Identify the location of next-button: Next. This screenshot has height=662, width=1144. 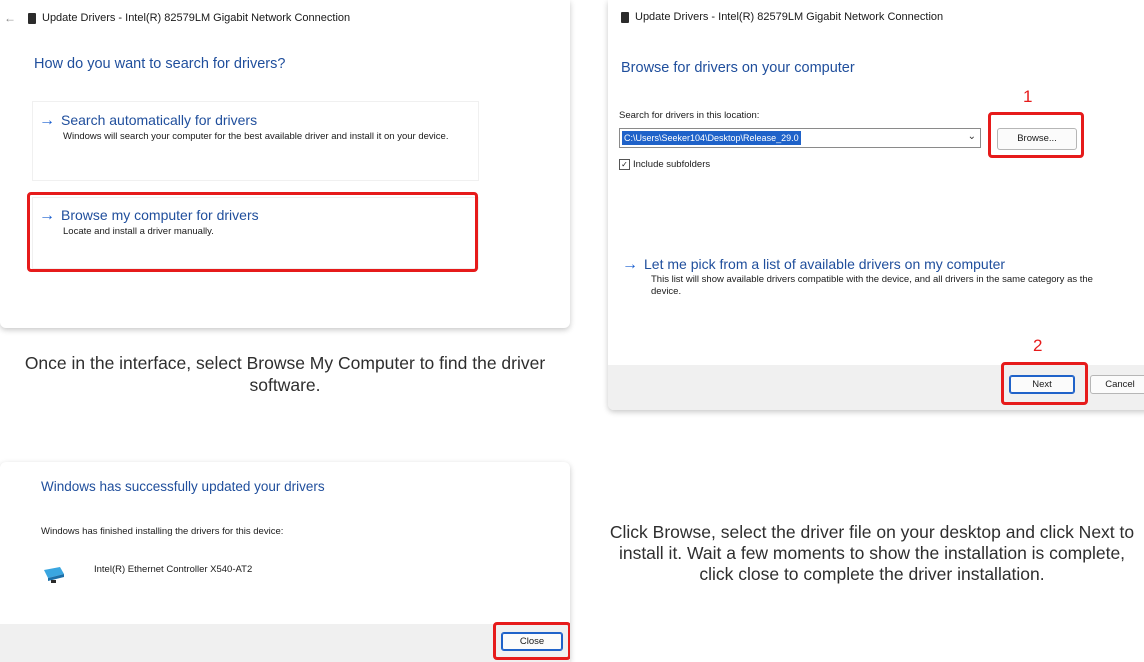
(1042, 384).